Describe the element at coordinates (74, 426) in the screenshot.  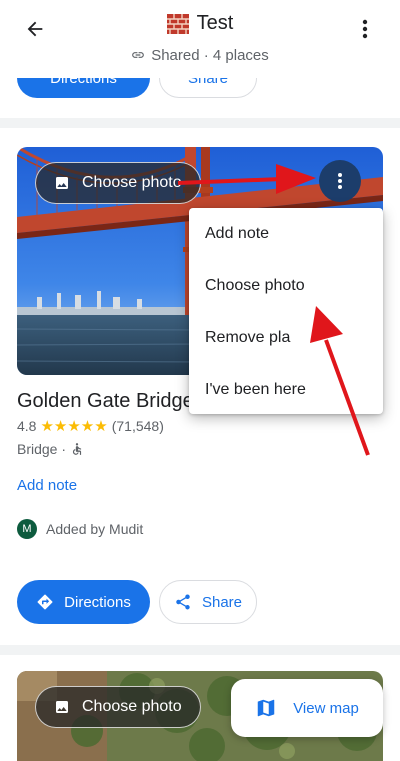
I see `star-rating: ★★★★★` at that location.